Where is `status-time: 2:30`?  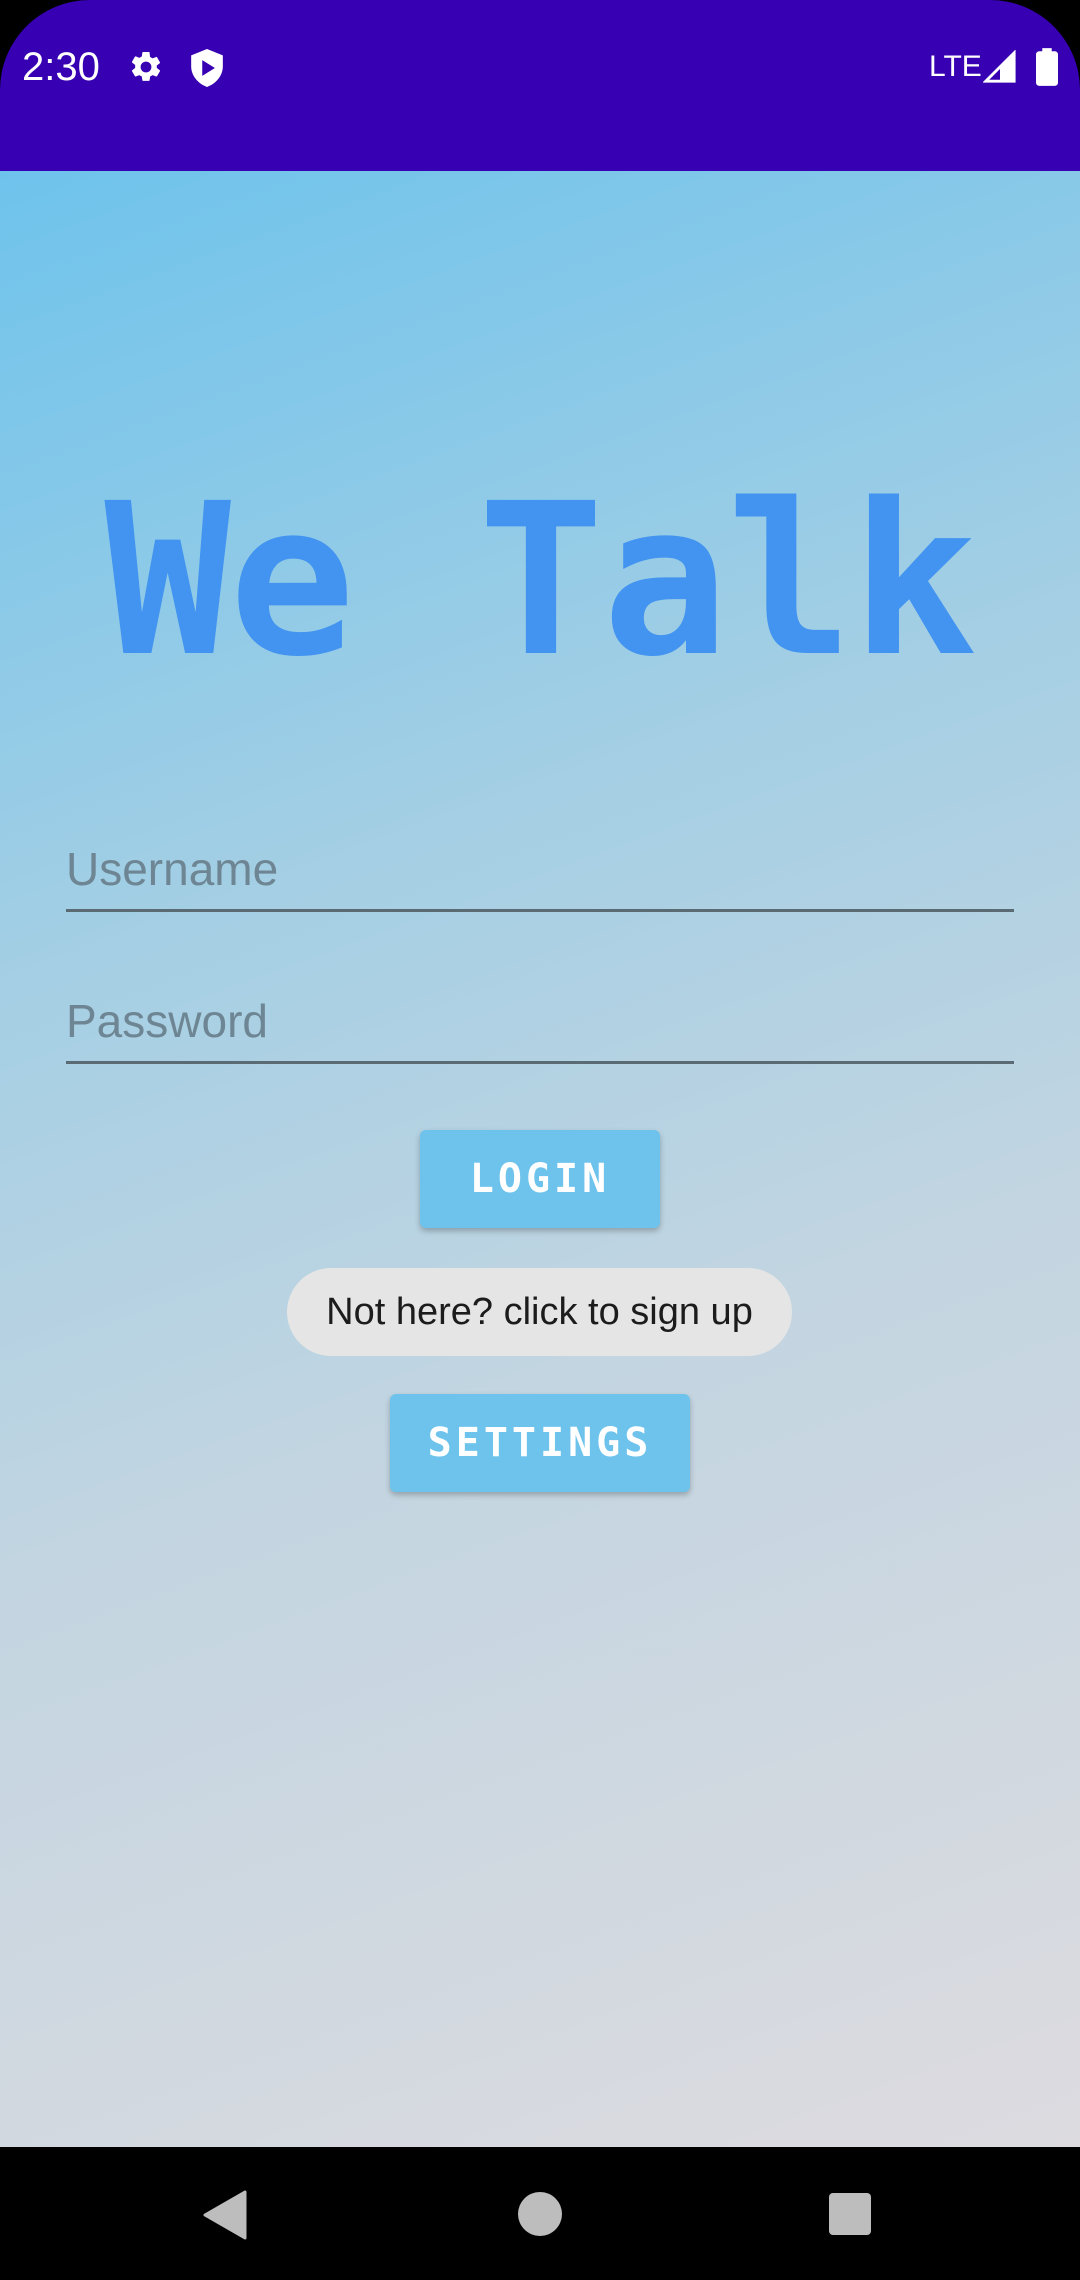
status-time: 2:30 is located at coordinates (61, 67).